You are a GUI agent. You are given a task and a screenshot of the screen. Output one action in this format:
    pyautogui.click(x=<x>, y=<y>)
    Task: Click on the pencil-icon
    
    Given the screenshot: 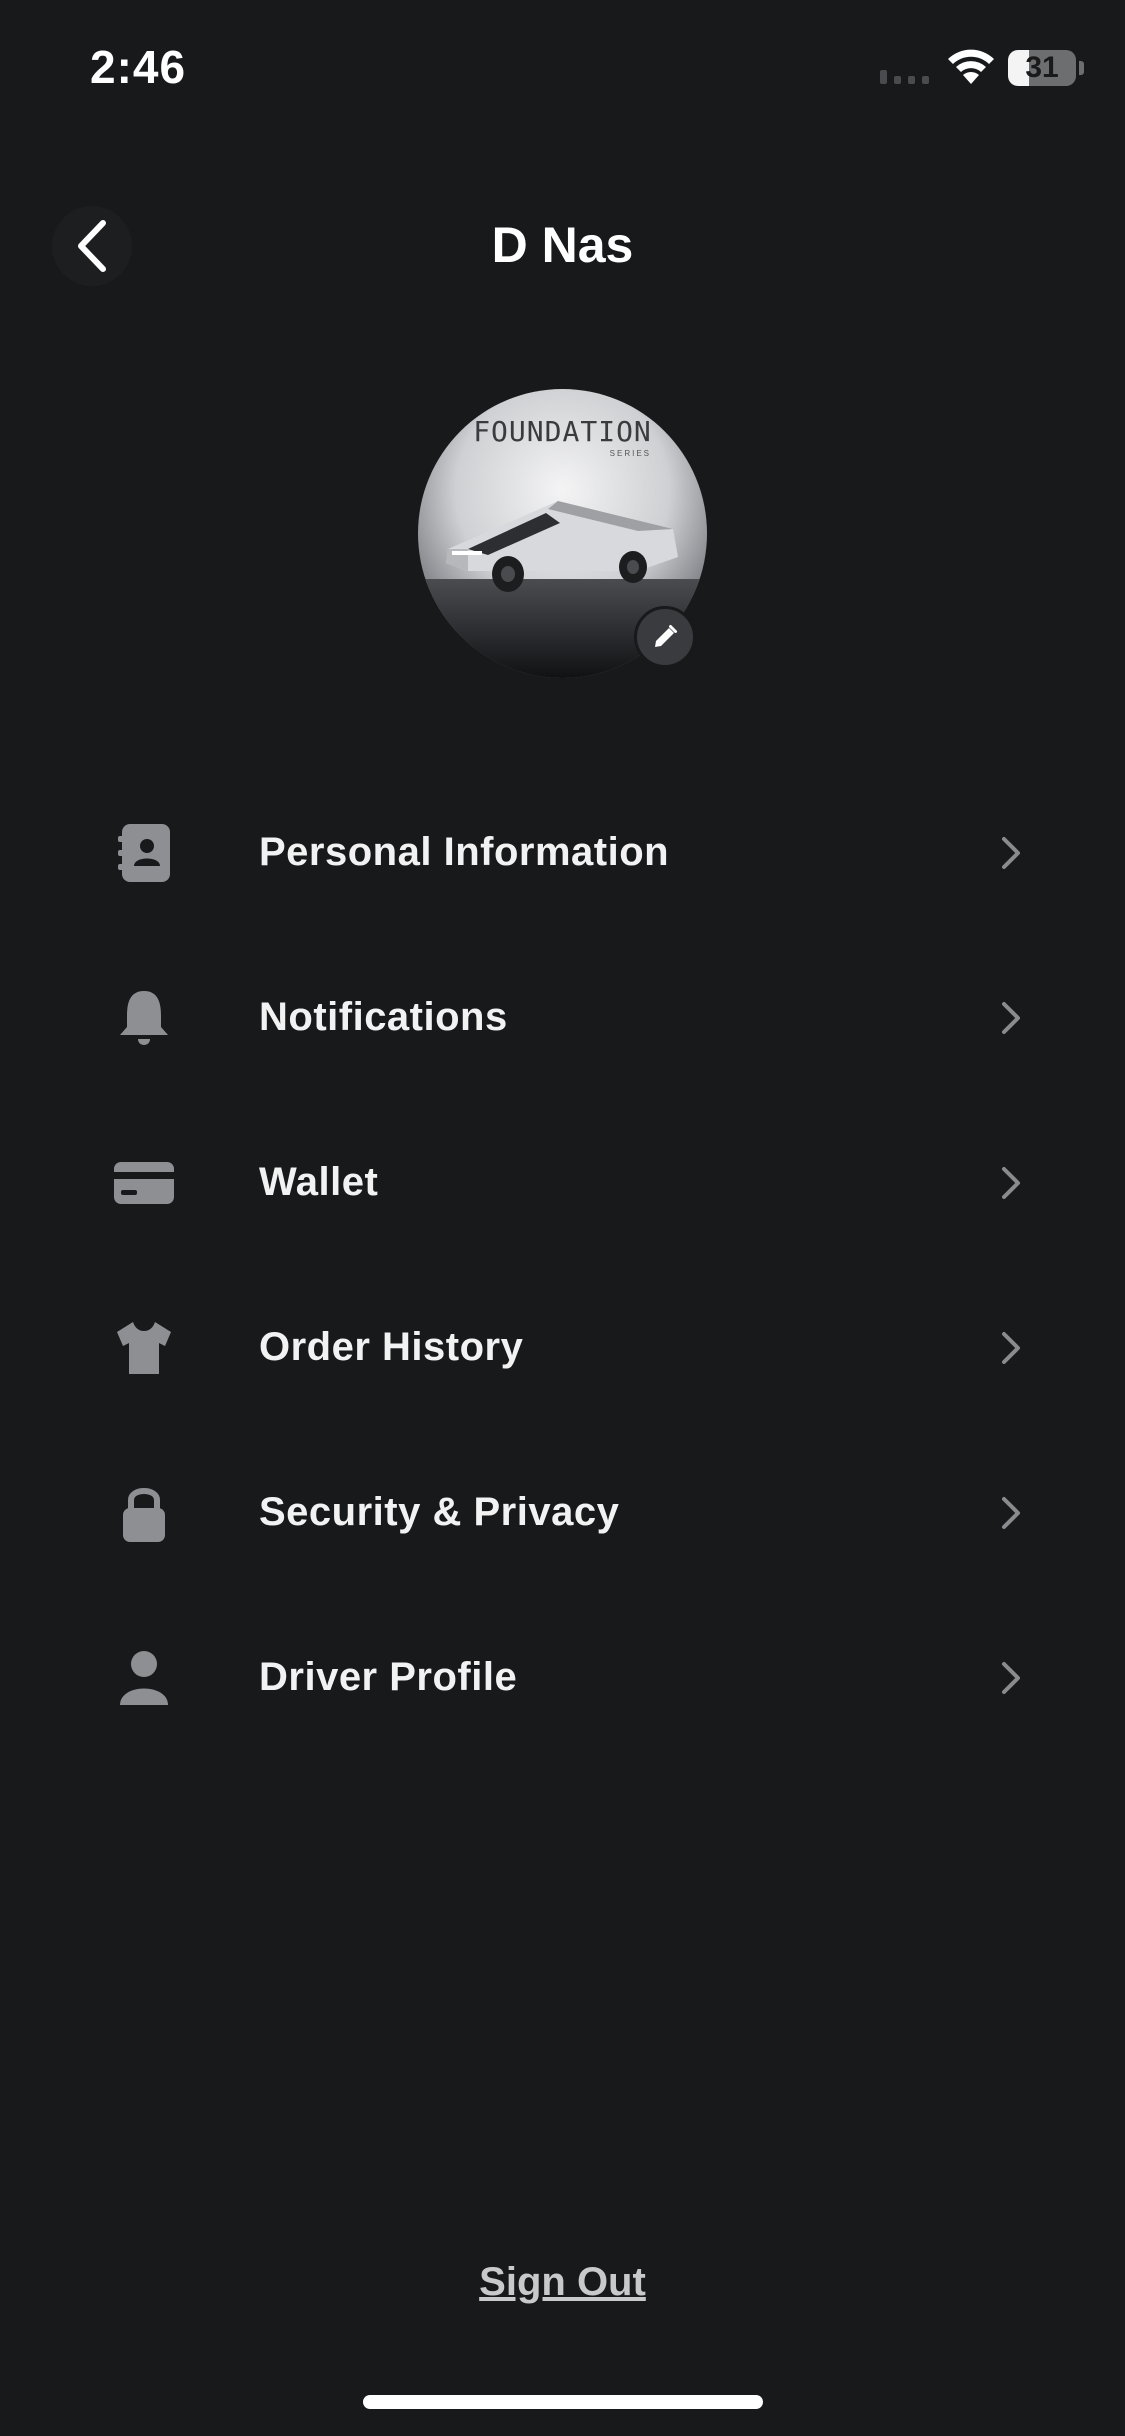 What is the action you would take?
    pyautogui.click(x=666, y=636)
    